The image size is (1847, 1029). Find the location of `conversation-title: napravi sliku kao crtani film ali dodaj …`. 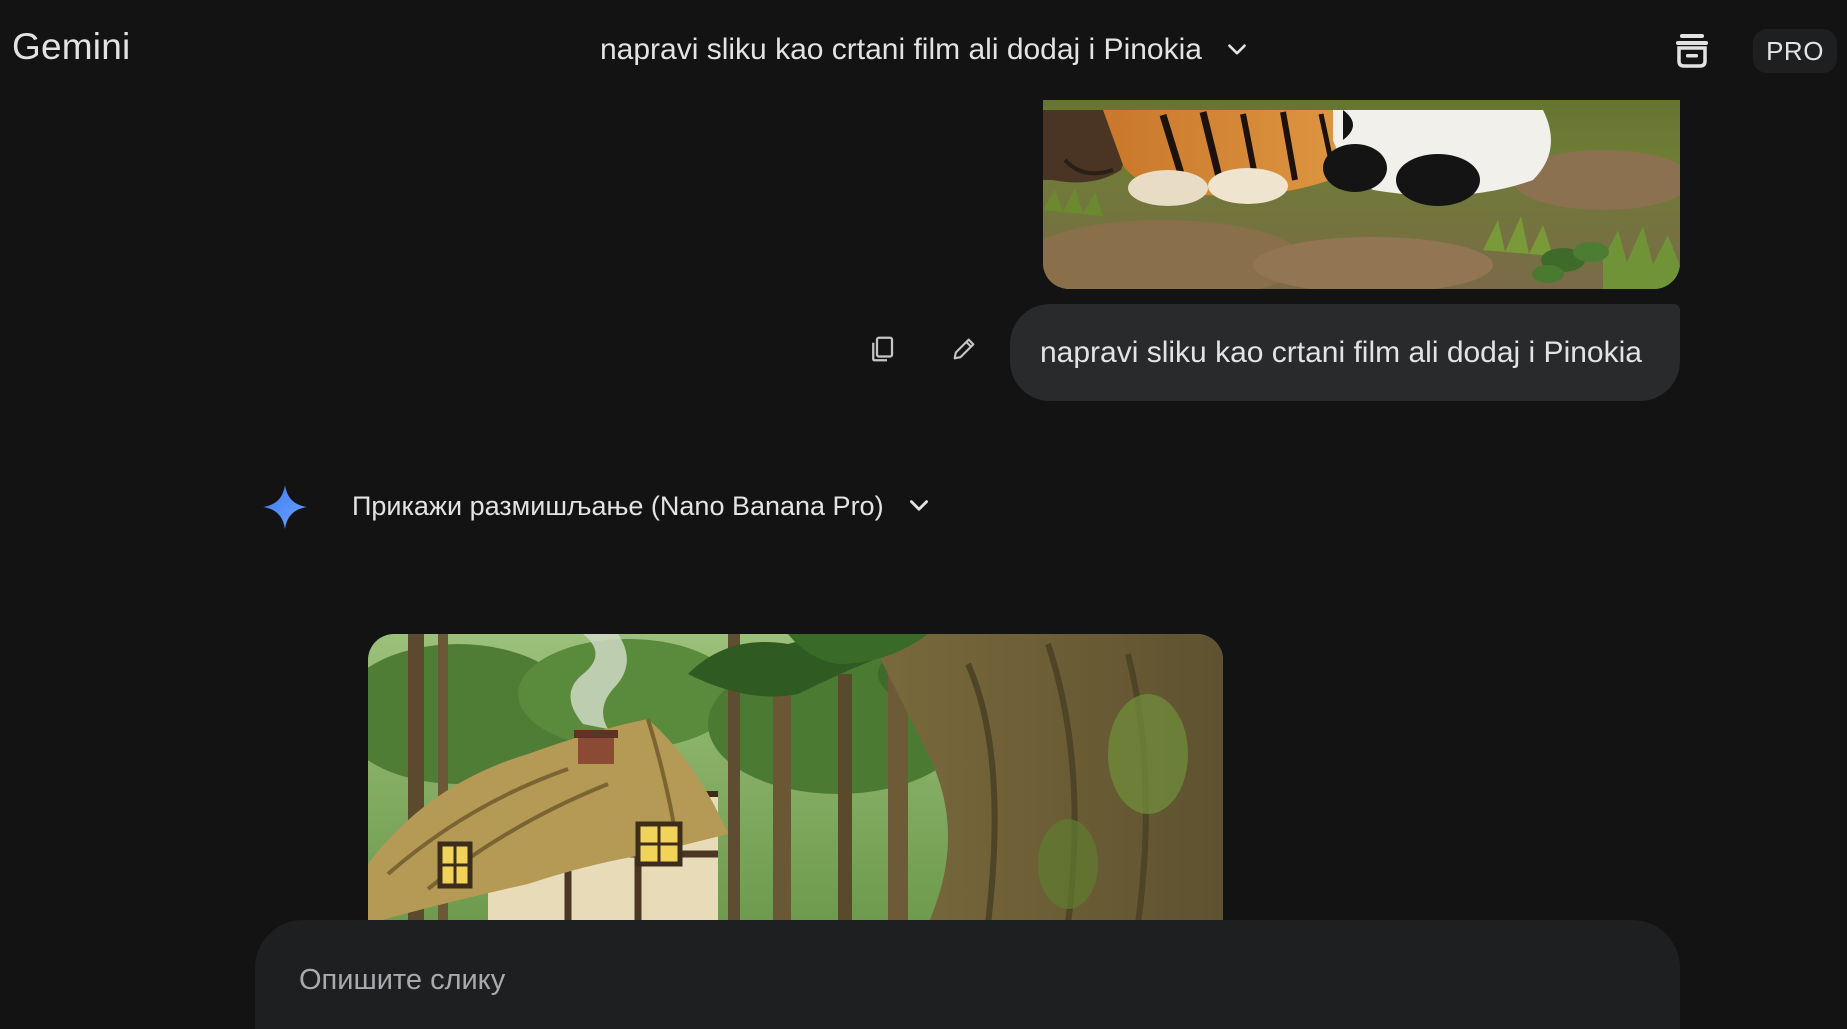

conversation-title: napravi sliku kao crtani film ali dodaj … is located at coordinates (901, 49).